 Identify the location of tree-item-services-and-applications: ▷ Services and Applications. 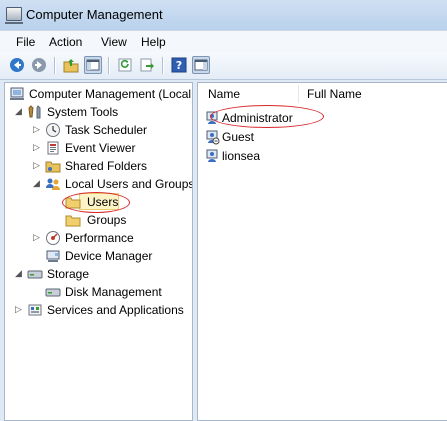
(103, 310).